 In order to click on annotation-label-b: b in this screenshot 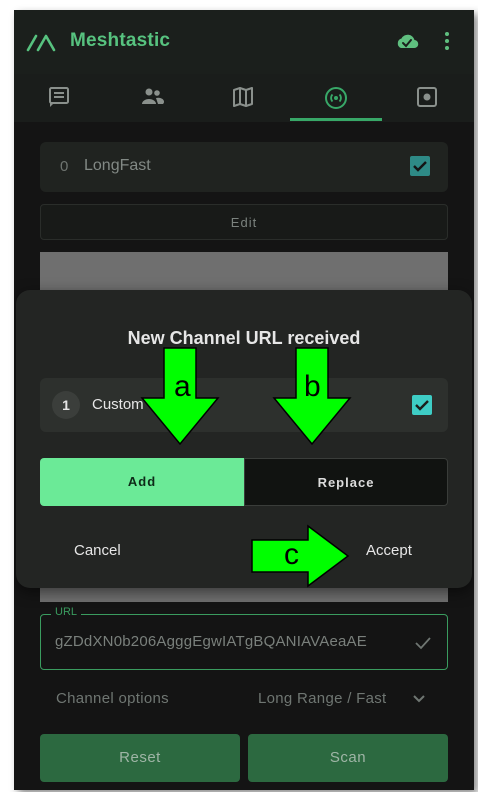, I will do `click(312, 386)`.